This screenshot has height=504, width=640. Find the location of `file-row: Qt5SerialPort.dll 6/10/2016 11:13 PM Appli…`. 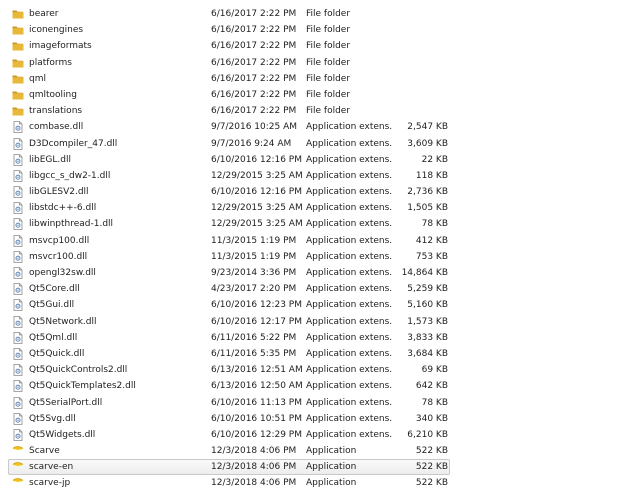

file-row: Qt5SerialPort.dll 6/10/2016 11:13 PM Appli… is located at coordinates (320, 403).